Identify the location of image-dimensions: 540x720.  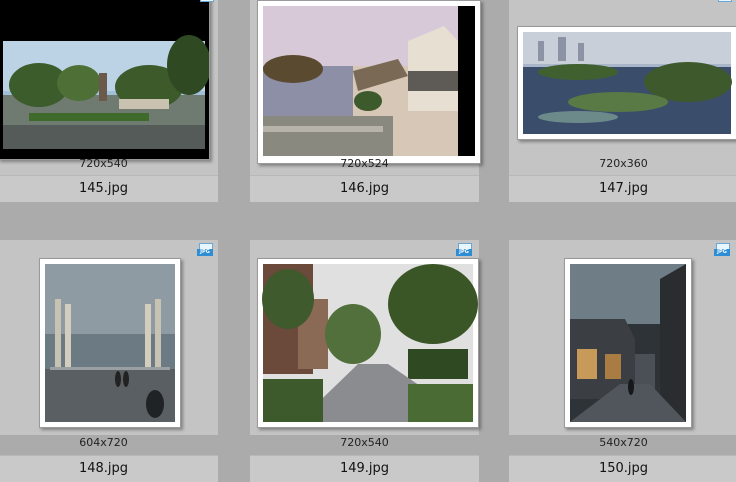
(623, 442).